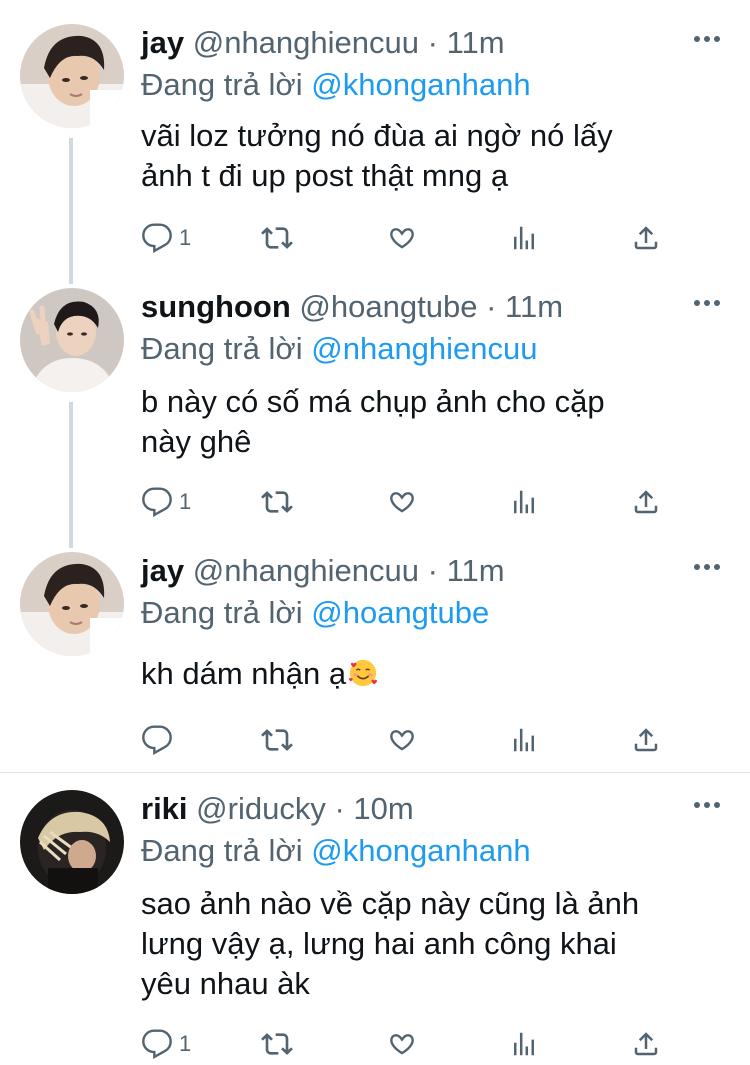  I want to click on tweet-header: riki @riducky · 10m, so click(277, 809).